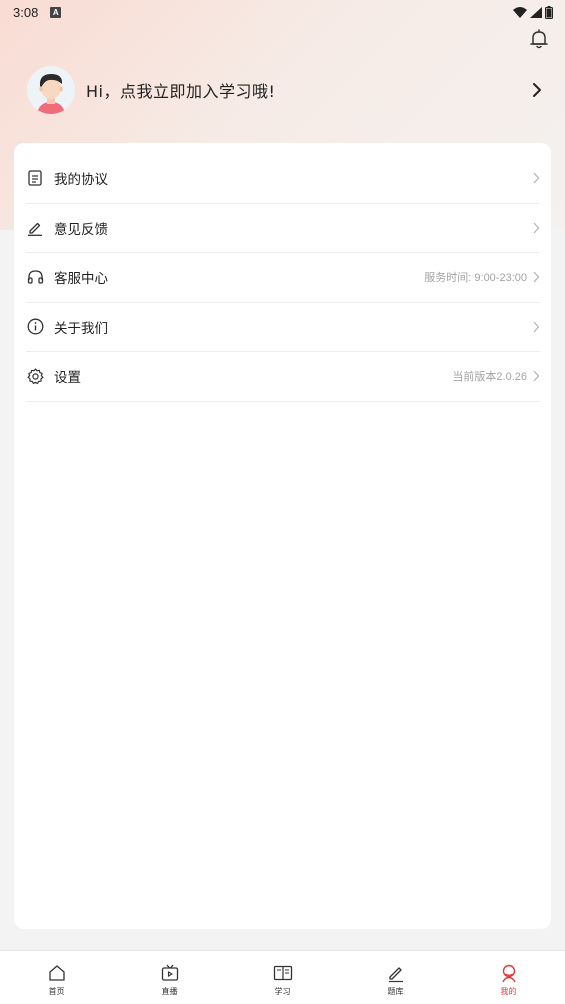  Describe the element at coordinates (169, 991) in the screenshot. I see `tab-label: 直播` at that location.